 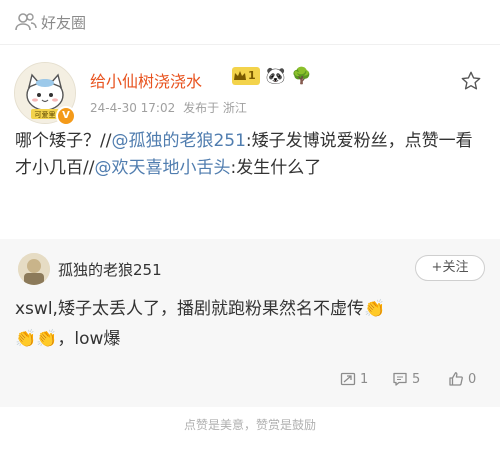 What do you see at coordinates (472, 379) in the screenshot?
I see `like-count: 0` at bounding box center [472, 379].